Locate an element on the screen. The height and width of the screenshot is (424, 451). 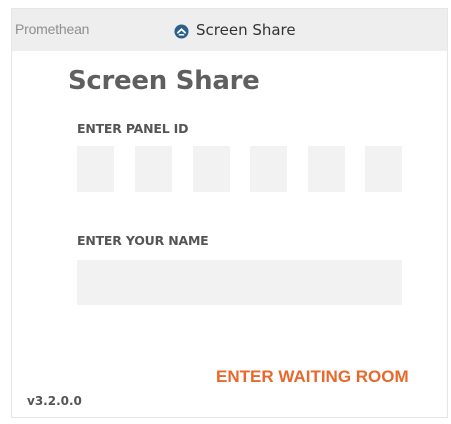
brand-logo: Promethean is located at coordinates (52, 29).